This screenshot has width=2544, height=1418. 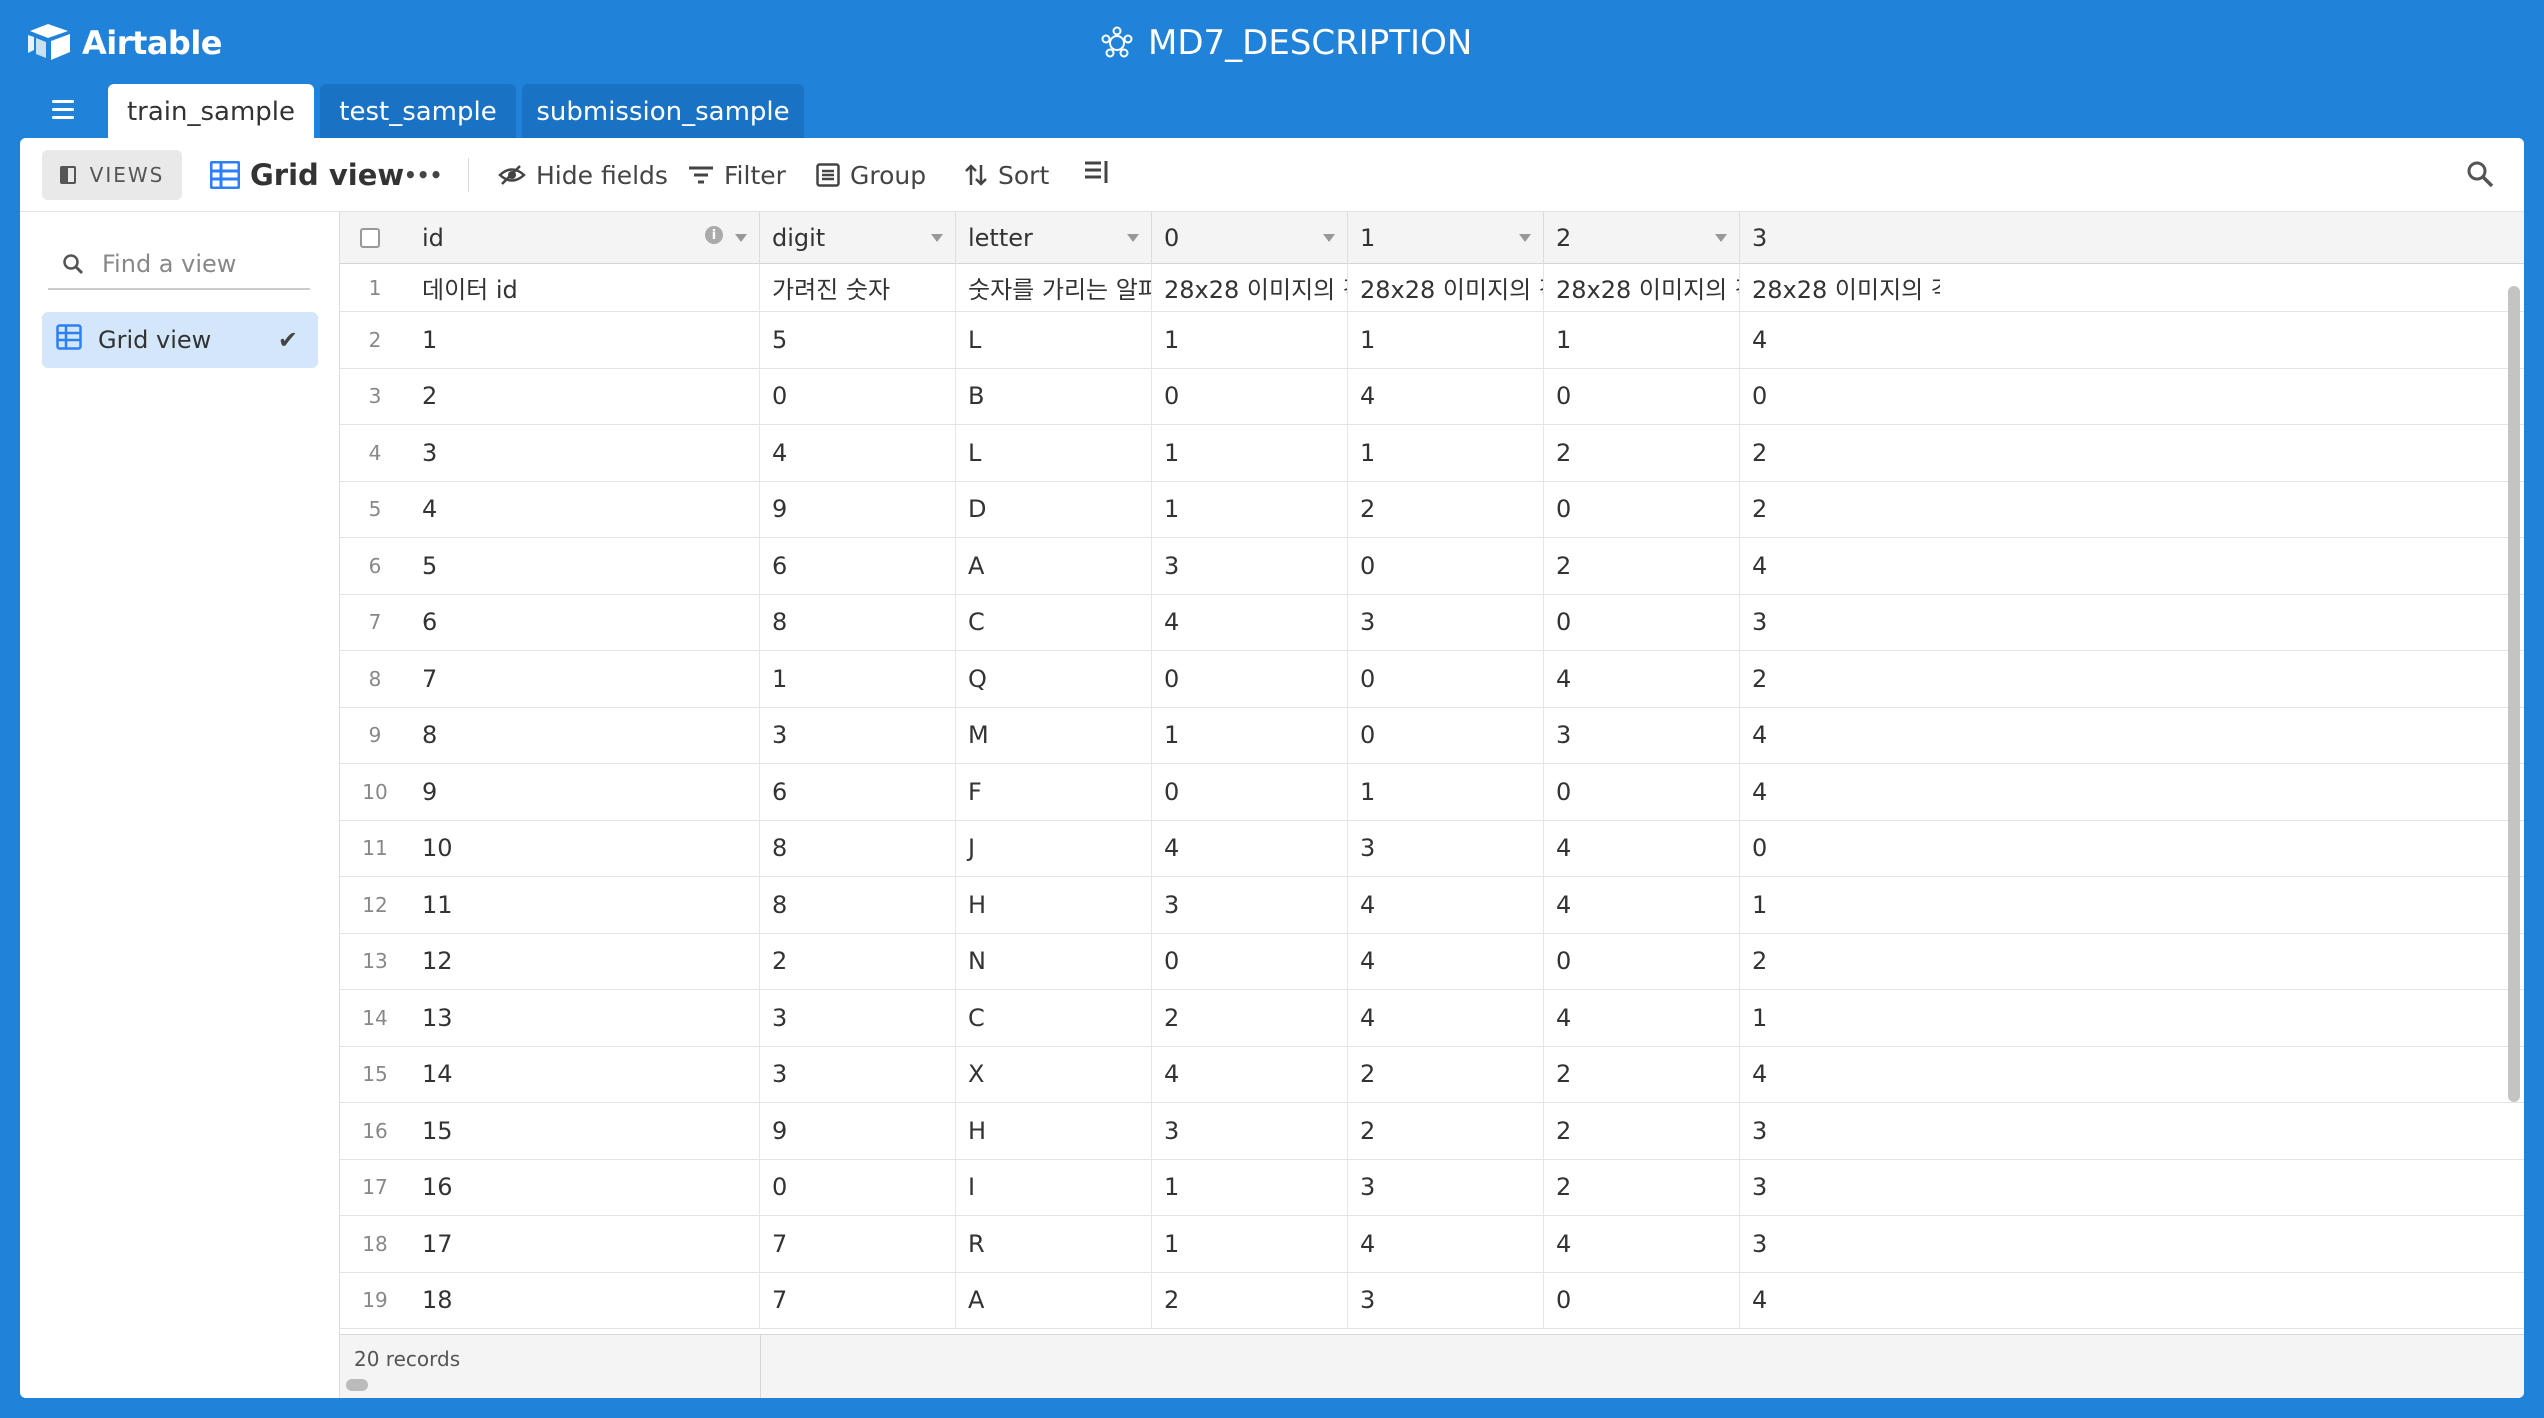 What do you see at coordinates (1432, 848) in the screenshot?
I see `table-row: 11 10 8 J 4 3 4 0` at bounding box center [1432, 848].